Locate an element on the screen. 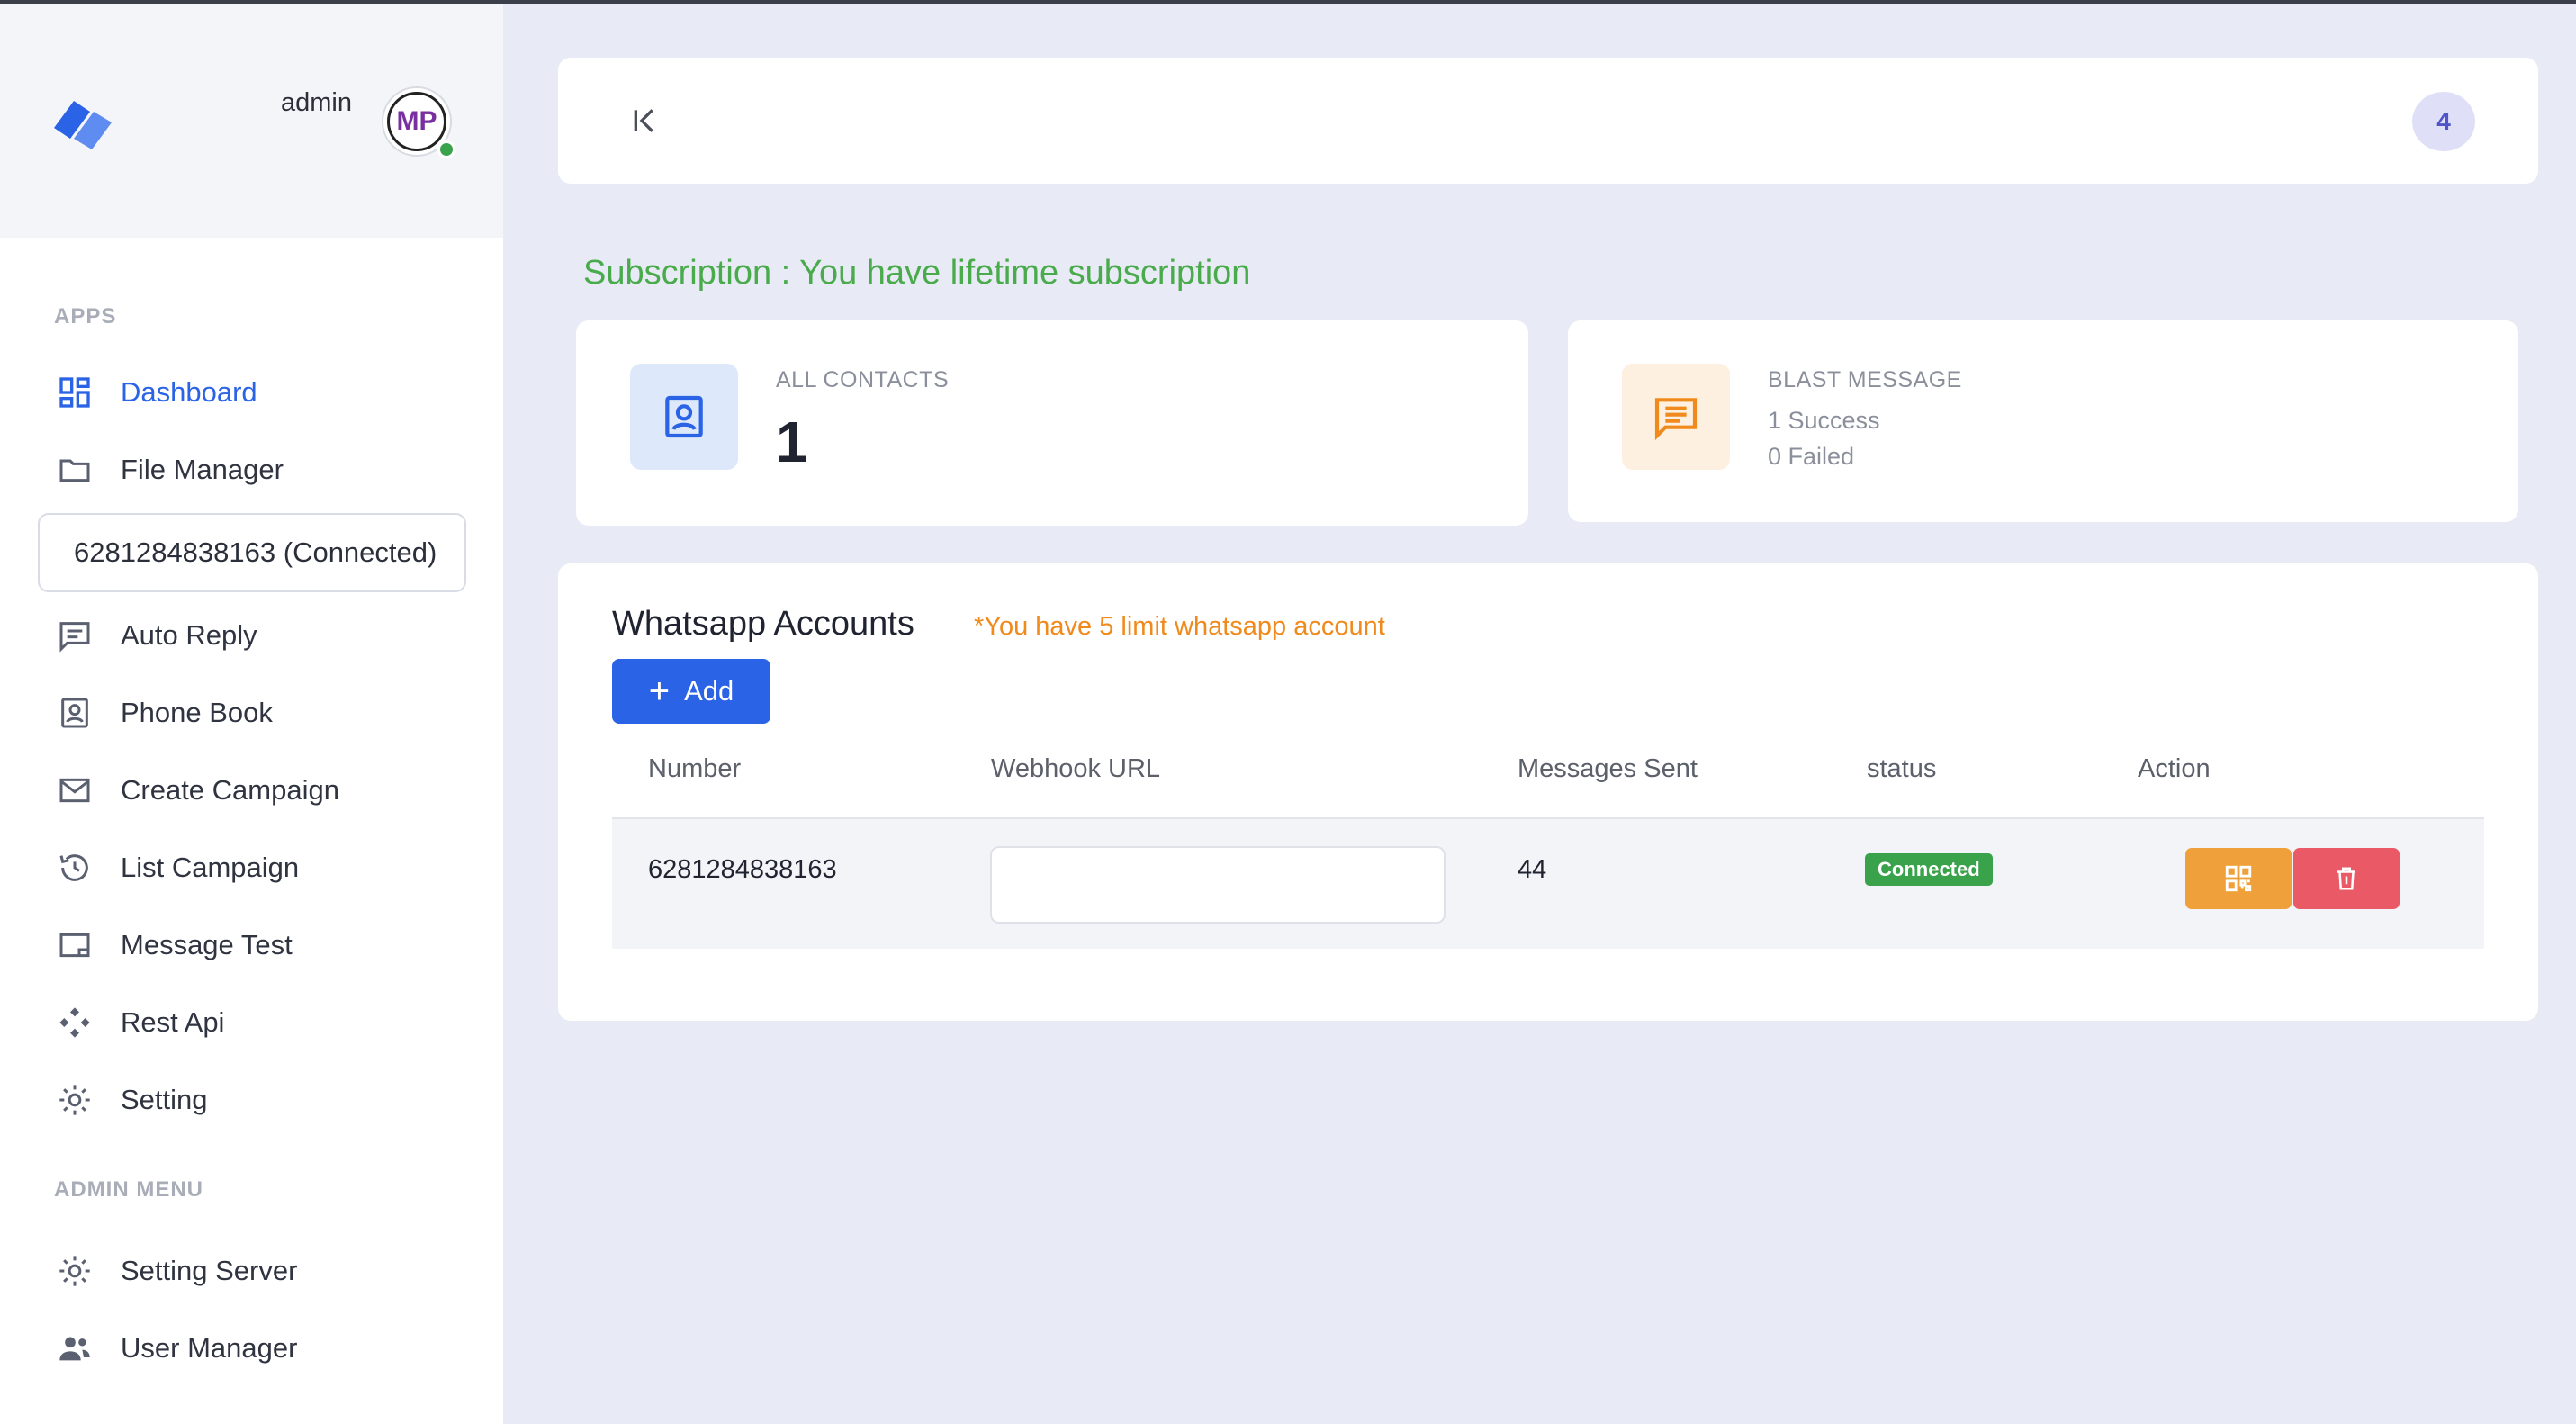  add-account-button: + Add is located at coordinates (691, 691).